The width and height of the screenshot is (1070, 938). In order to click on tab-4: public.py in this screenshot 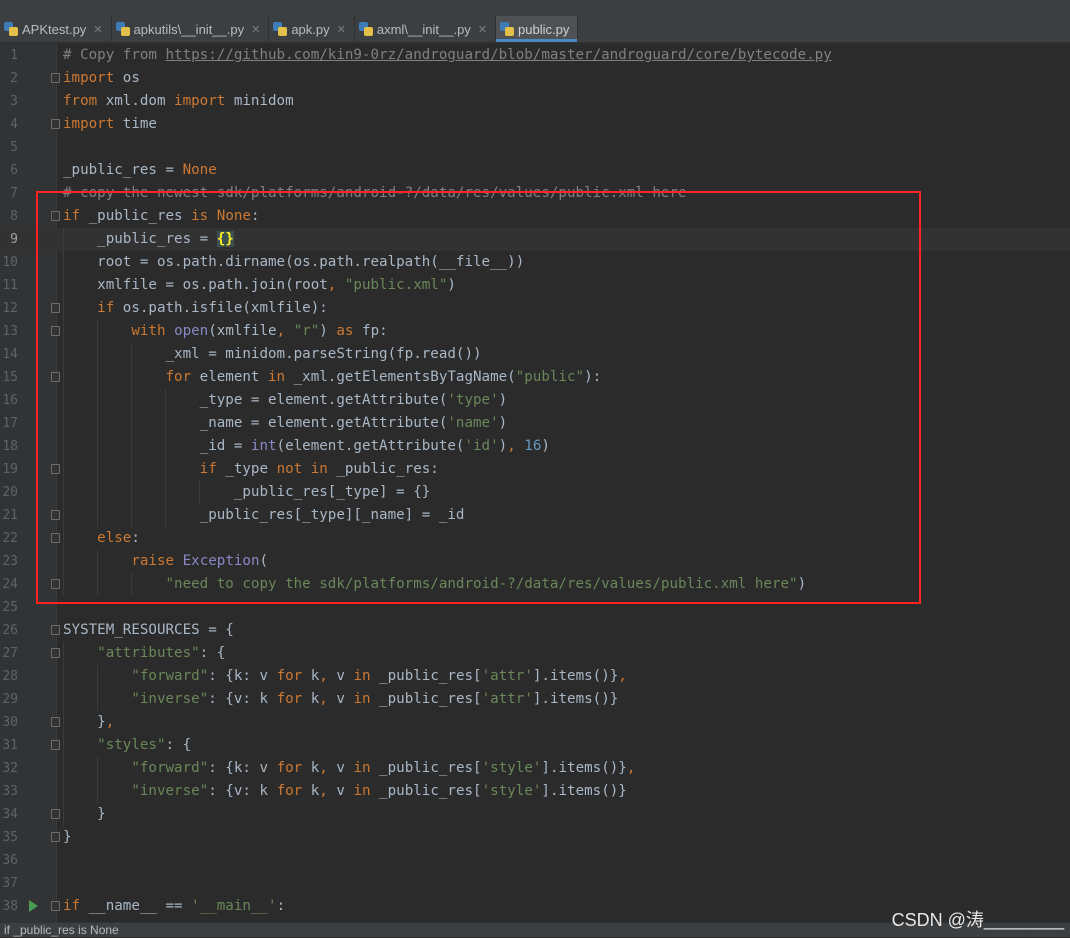, I will do `click(537, 29)`.